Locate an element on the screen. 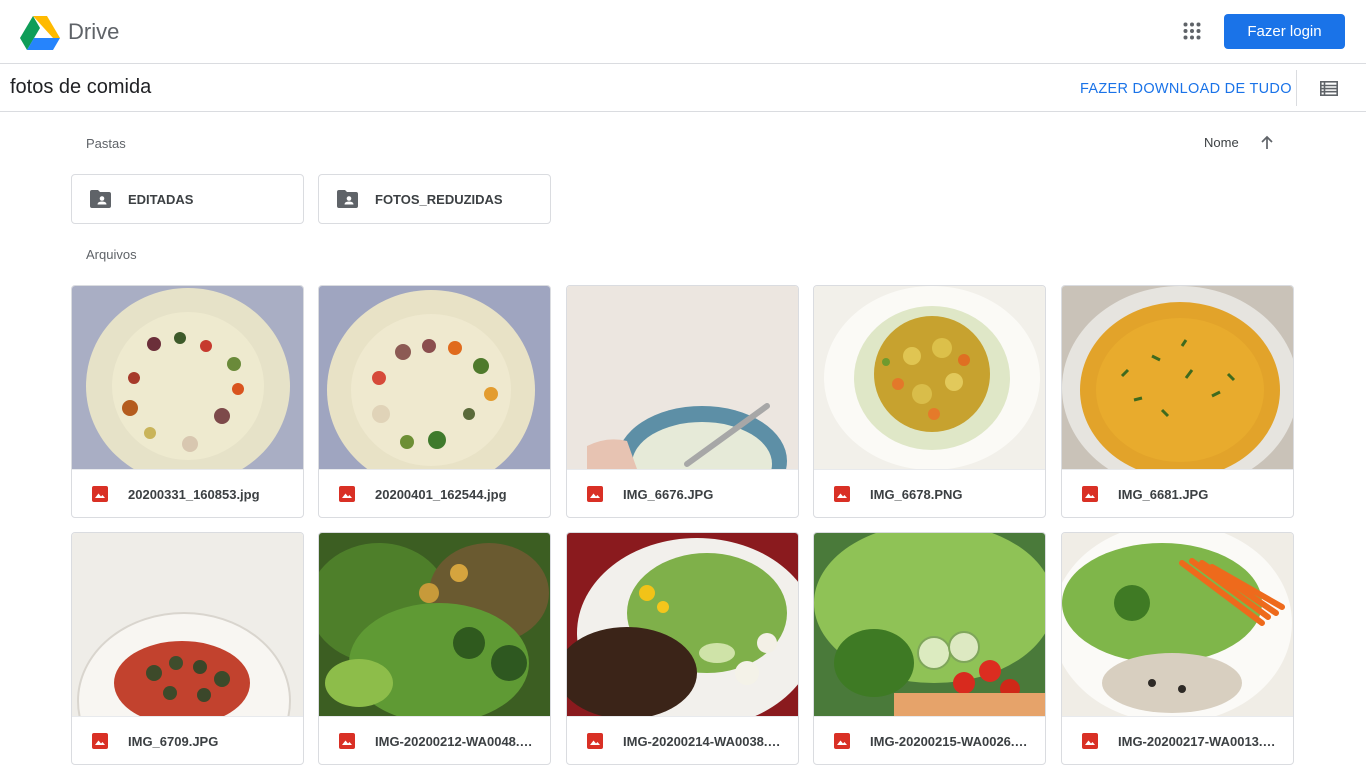 The image size is (1366, 768). file-card: IMG-20200215-WA0026.jpg is located at coordinates (929, 648).